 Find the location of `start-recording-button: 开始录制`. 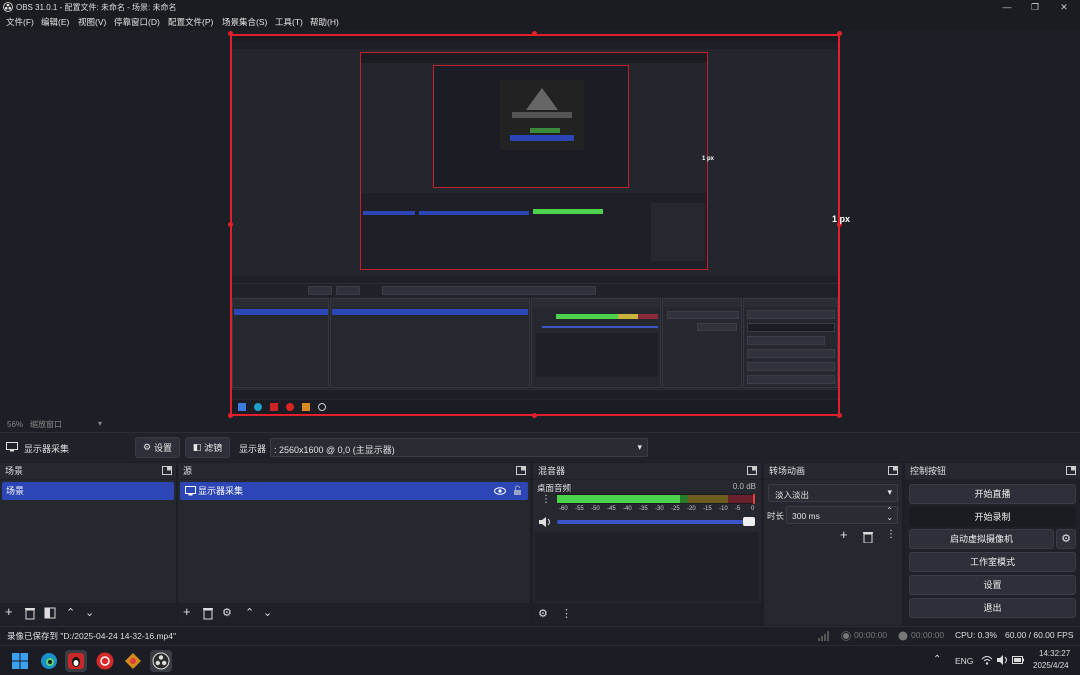

start-recording-button: 开始录制 is located at coordinates (992, 517).